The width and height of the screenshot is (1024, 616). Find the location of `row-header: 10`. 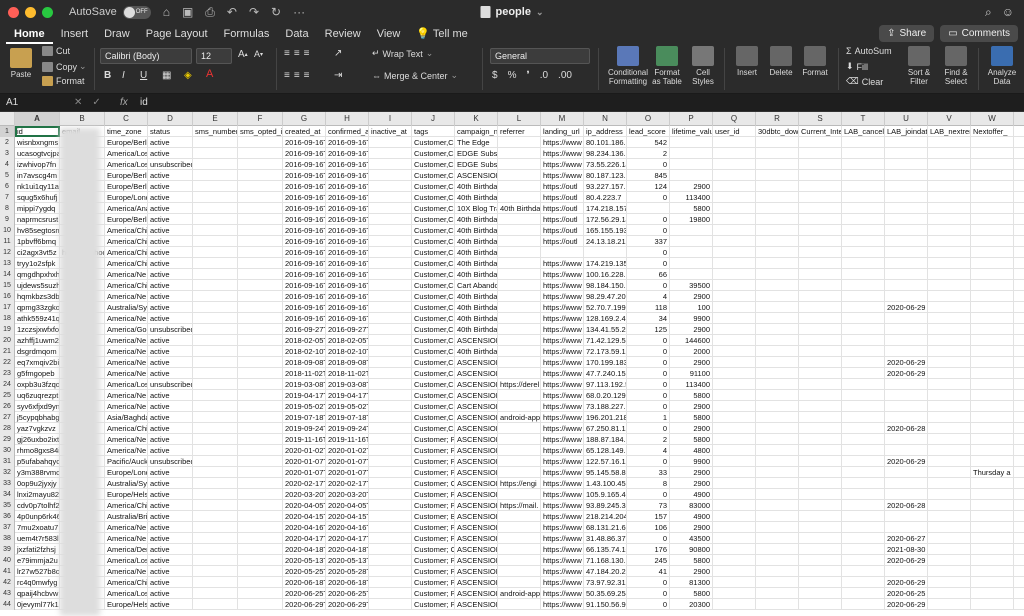

row-header: 10 is located at coordinates (7, 230).